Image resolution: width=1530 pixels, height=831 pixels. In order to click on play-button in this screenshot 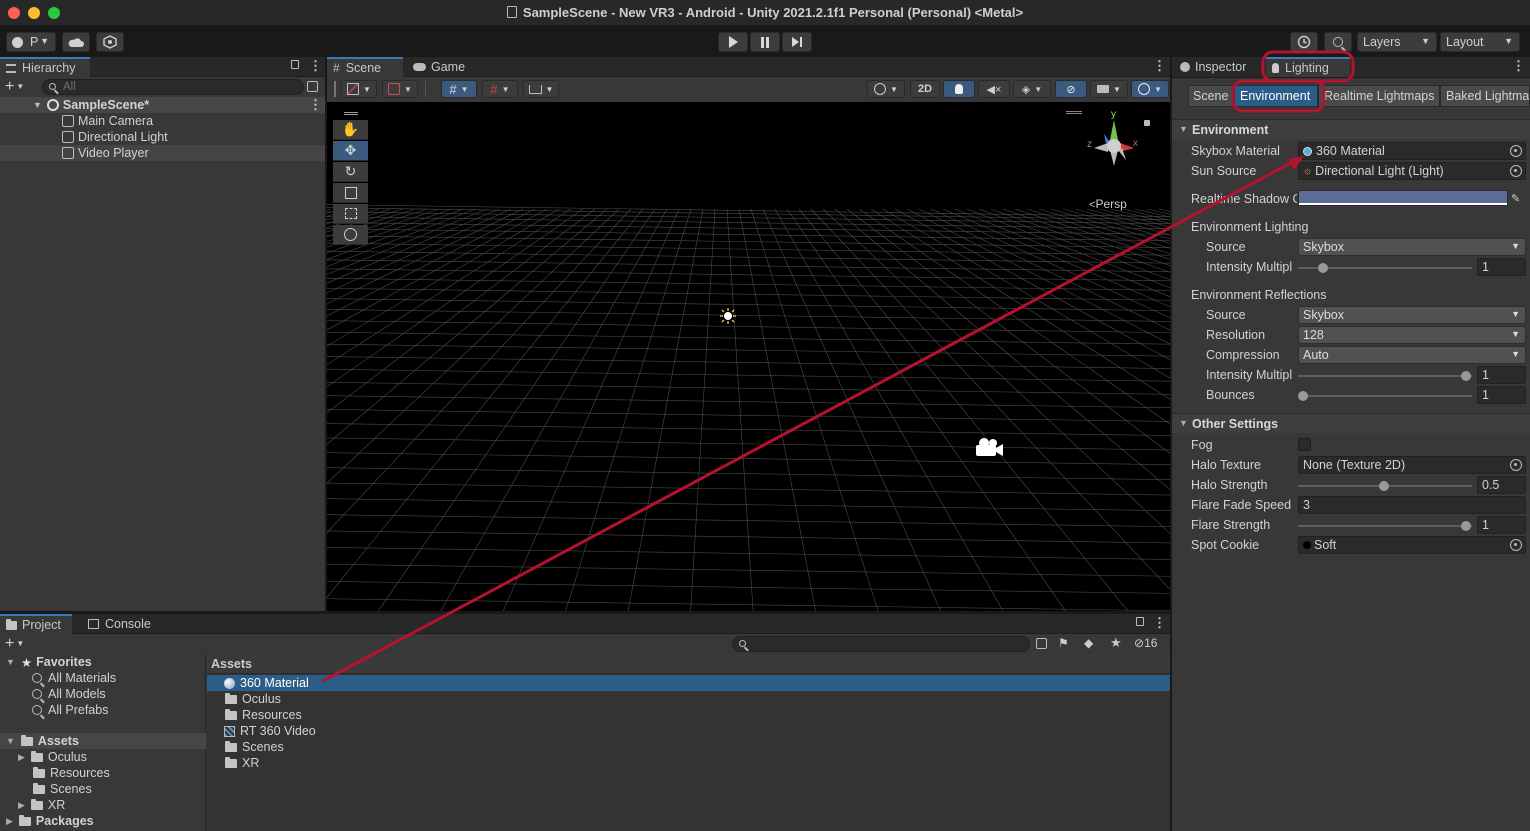, I will do `click(733, 42)`.